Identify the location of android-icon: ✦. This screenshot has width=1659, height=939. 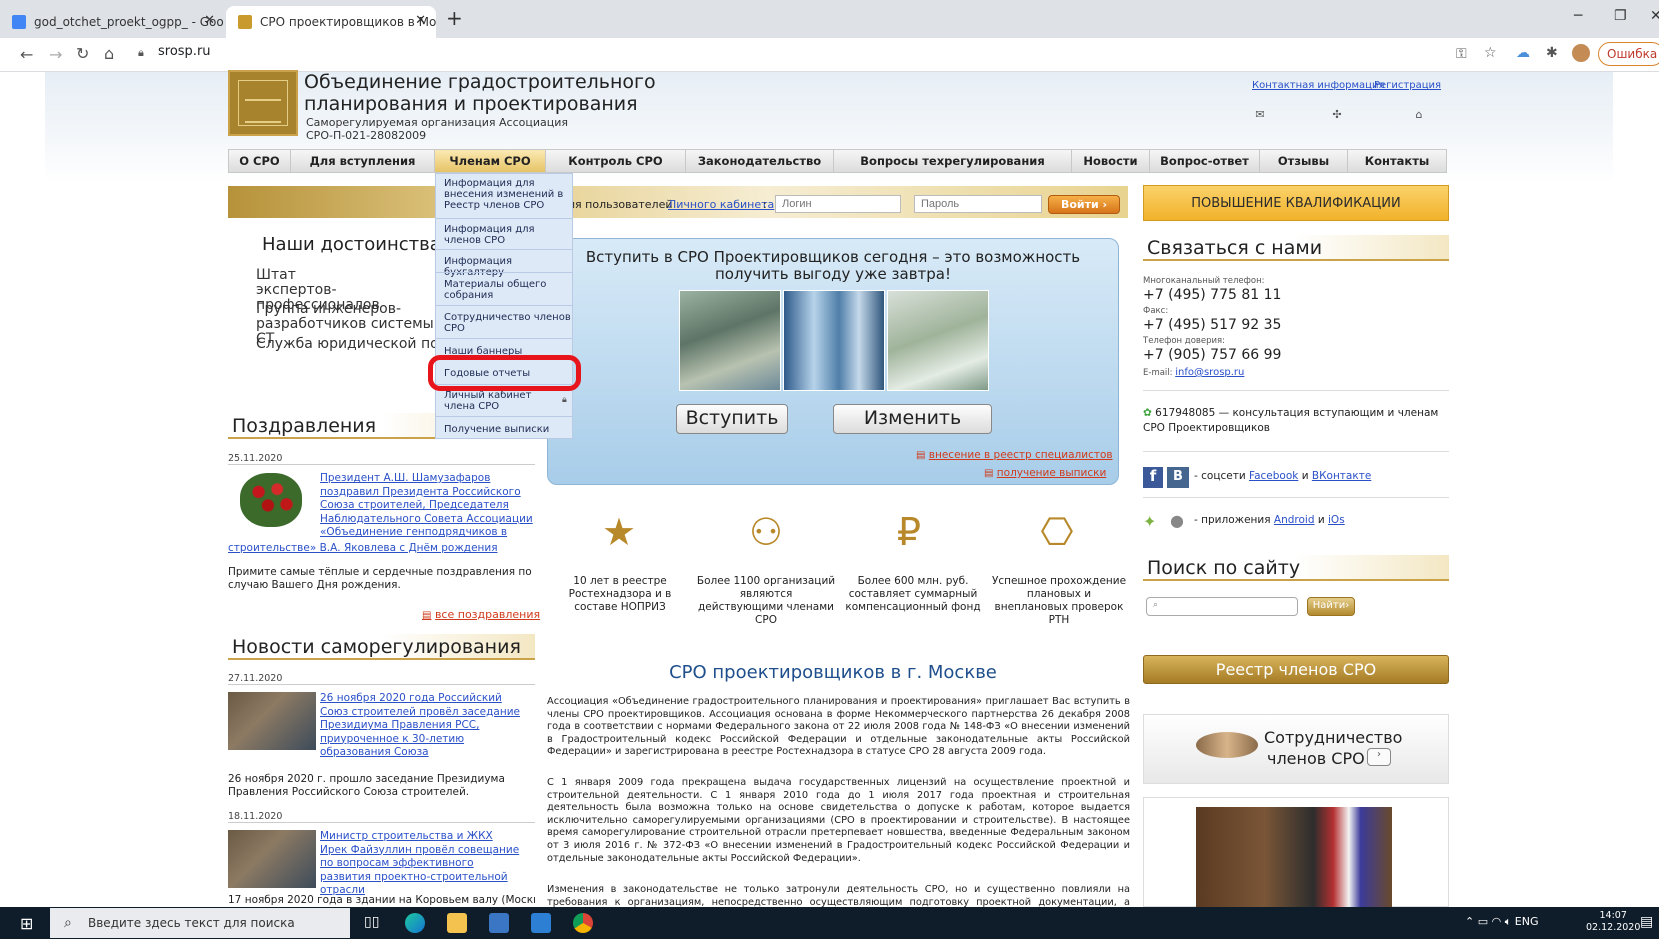
(1149, 521).